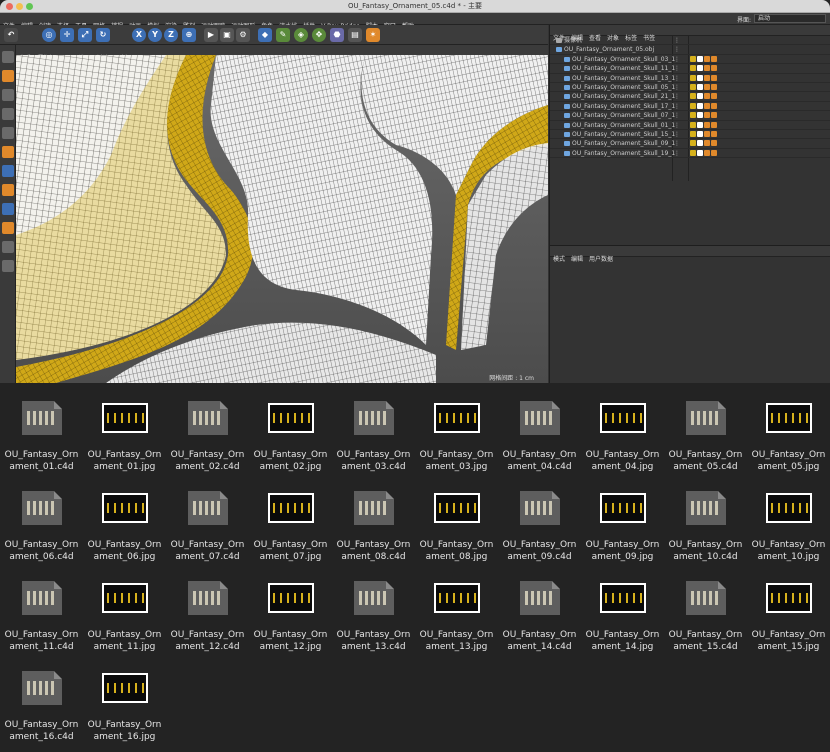  What do you see at coordinates (124, 608) in the screenshot?
I see `file-item: OU_Fantasy_Orn ament_11.jpg` at bounding box center [124, 608].